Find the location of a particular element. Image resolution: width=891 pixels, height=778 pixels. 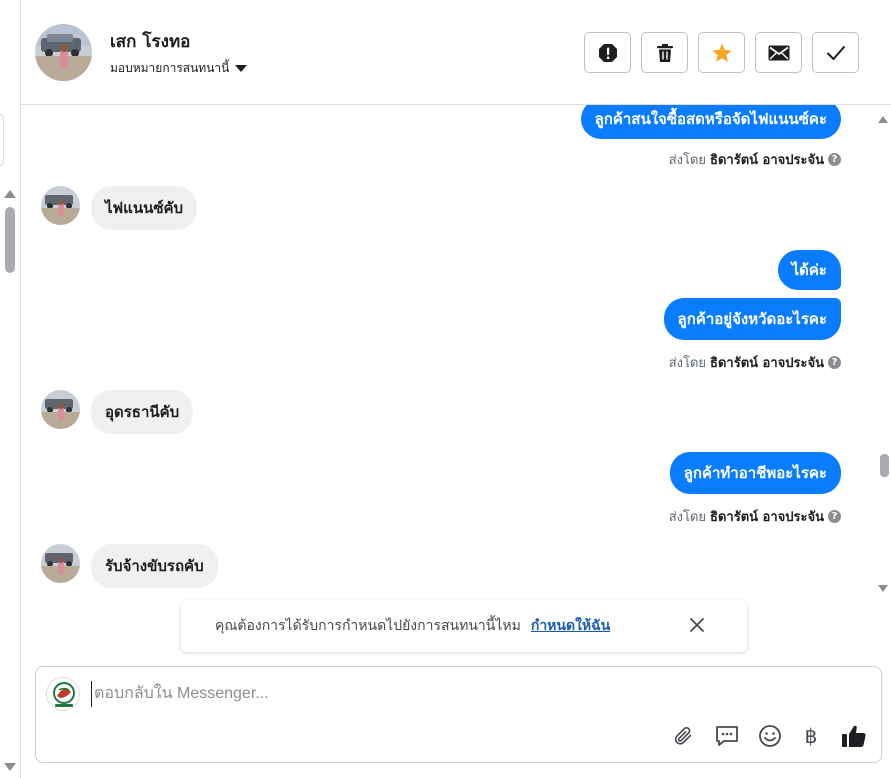

message-outgoing: ลูกค้าอยู่จังหวัดอะไรคะ is located at coordinates (752, 319).